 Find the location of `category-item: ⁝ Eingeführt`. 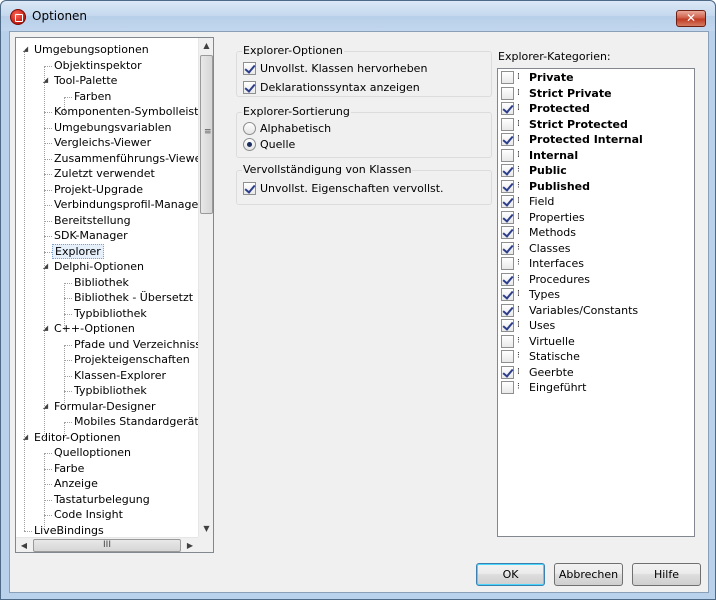

category-item: ⁝ Eingeführt is located at coordinates (596, 387).